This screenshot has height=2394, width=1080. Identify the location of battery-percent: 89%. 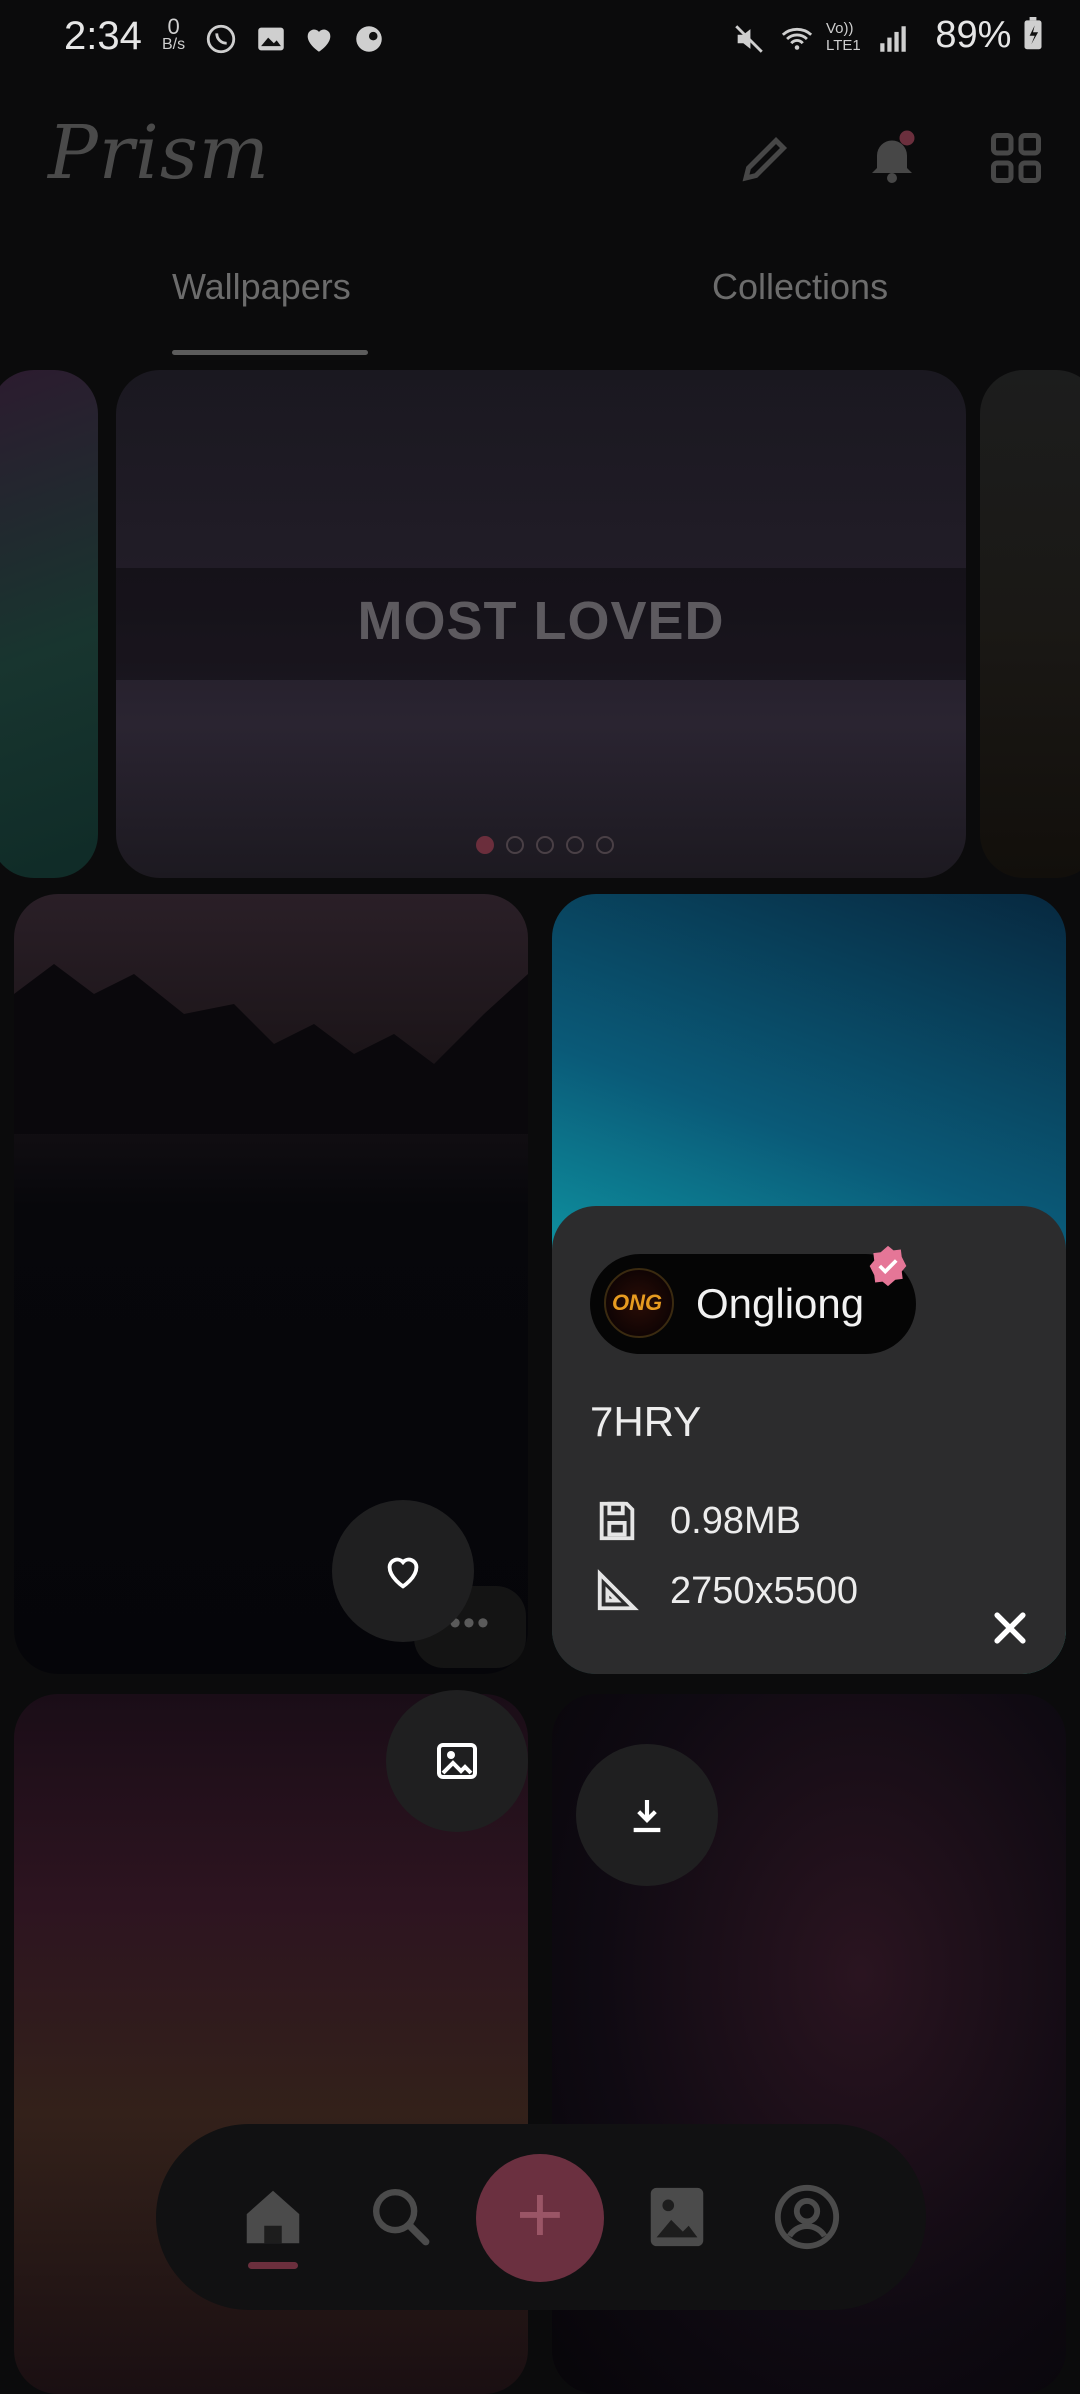
(973, 35).